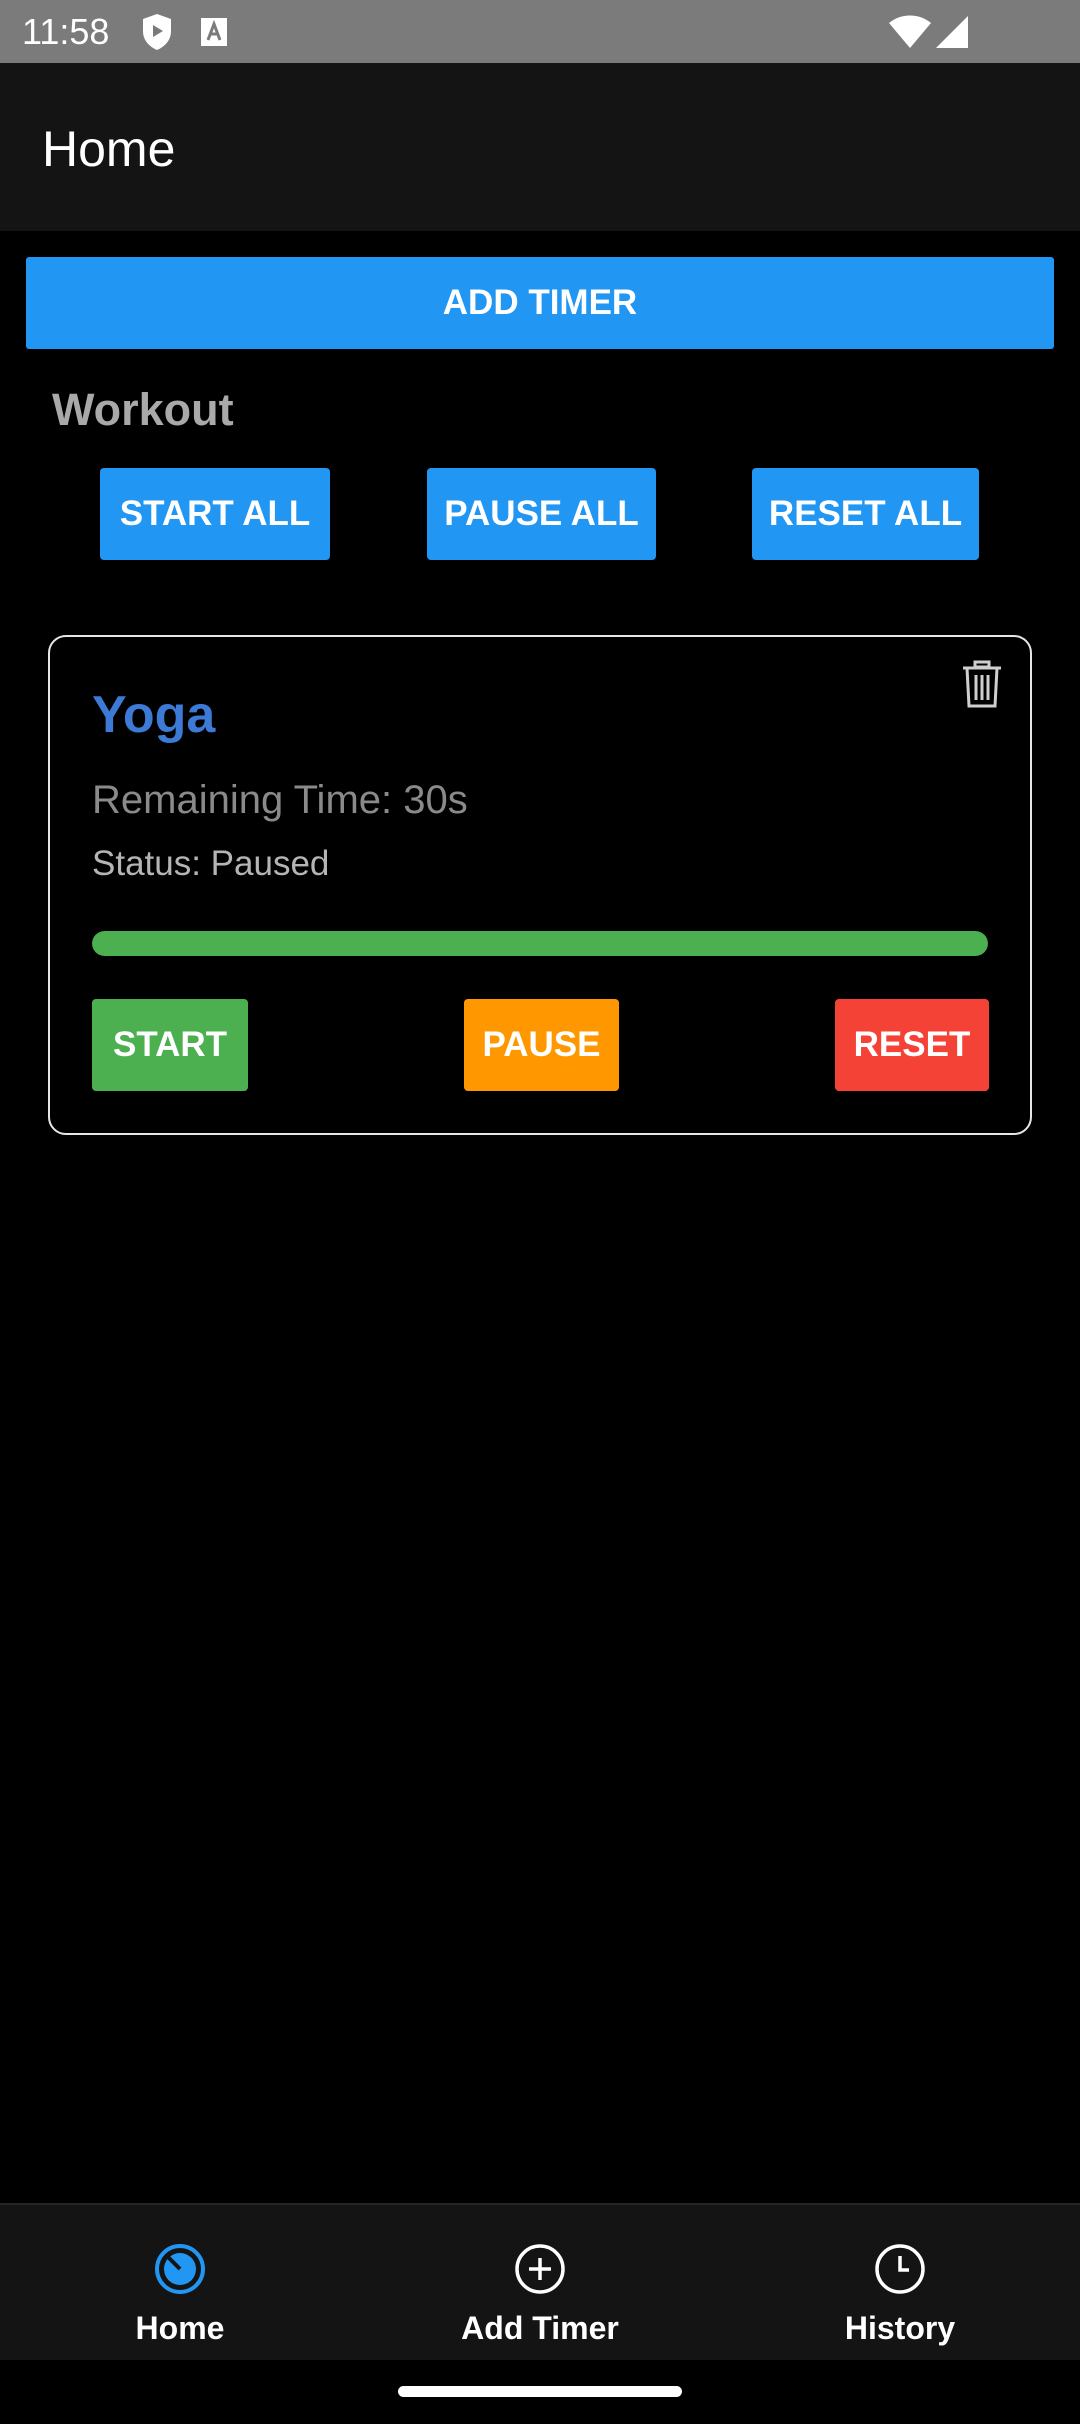  What do you see at coordinates (214, 34) in the screenshot?
I see `a-badge-icon` at bounding box center [214, 34].